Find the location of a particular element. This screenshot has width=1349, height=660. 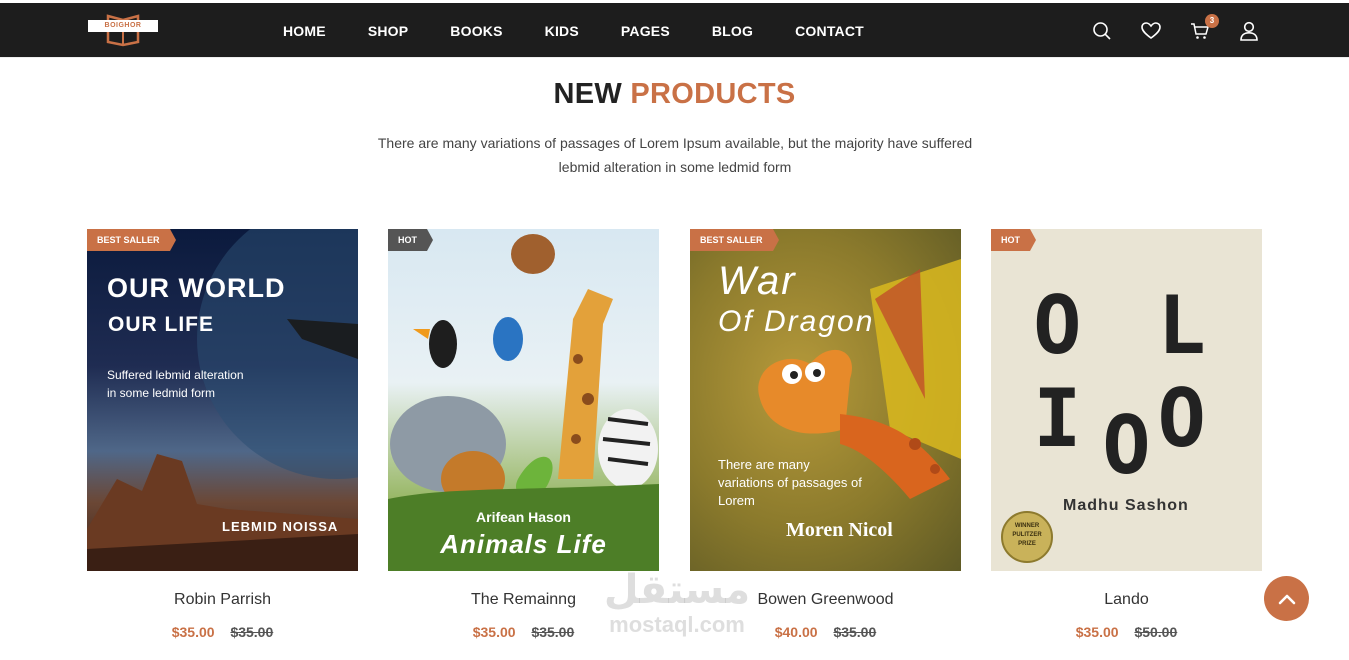

cover-blurb-line2: variations of passages of is located at coordinates (790, 482).